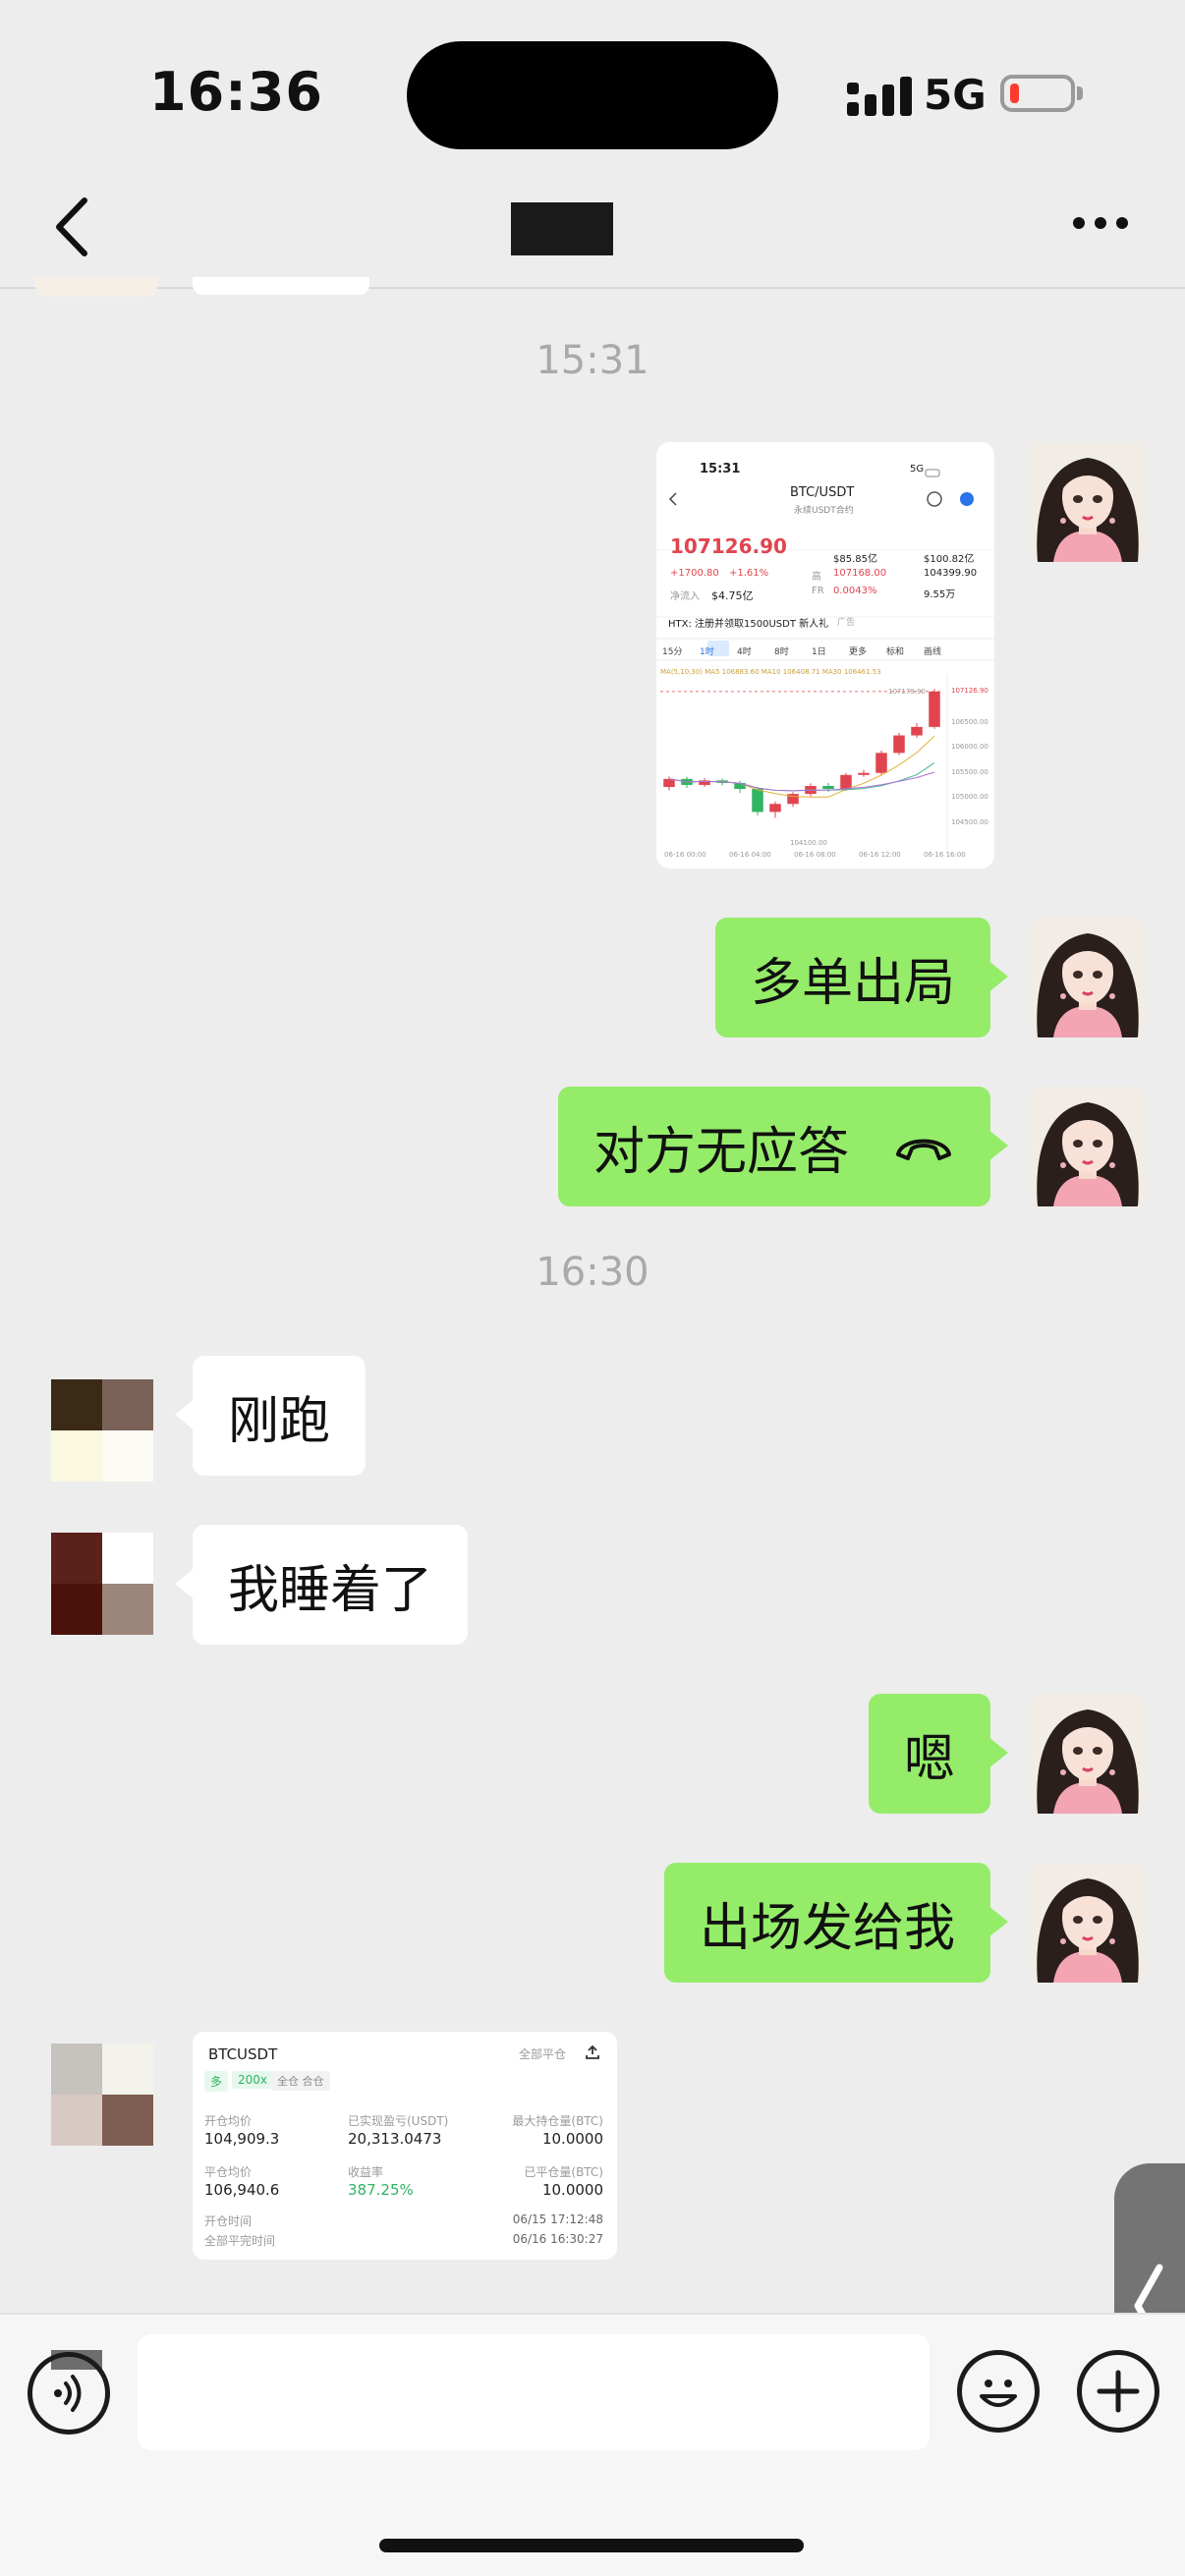  What do you see at coordinates (720, 1152) in the screenshot?
I see `message-text: 对方无应答` at bounding box center [720, 1152].